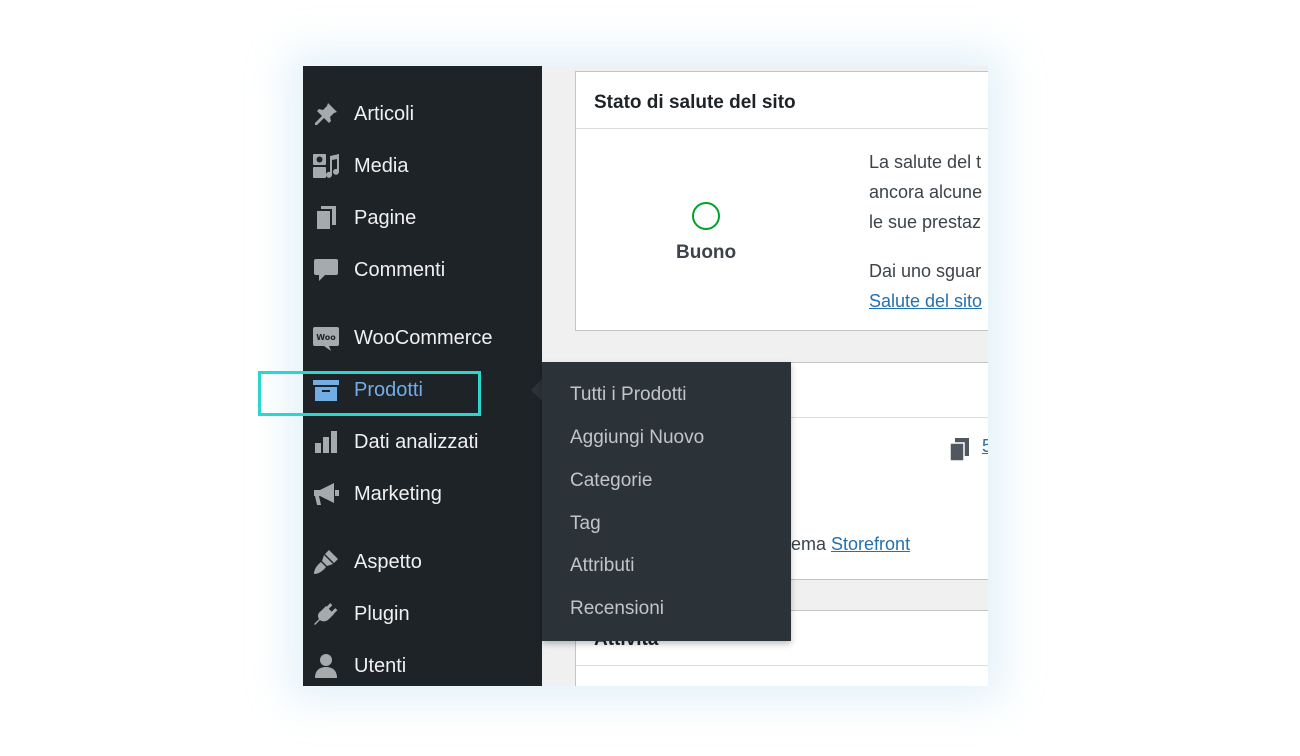  I want to click on sidebar-item-aspetto: Aspetto, so click(422, 562).